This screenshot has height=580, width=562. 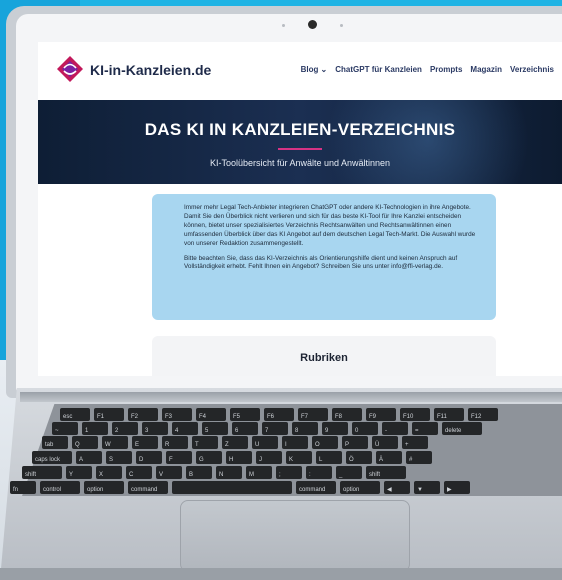 I want to click on keyboard-key: 5, so click(x=215, y=428).